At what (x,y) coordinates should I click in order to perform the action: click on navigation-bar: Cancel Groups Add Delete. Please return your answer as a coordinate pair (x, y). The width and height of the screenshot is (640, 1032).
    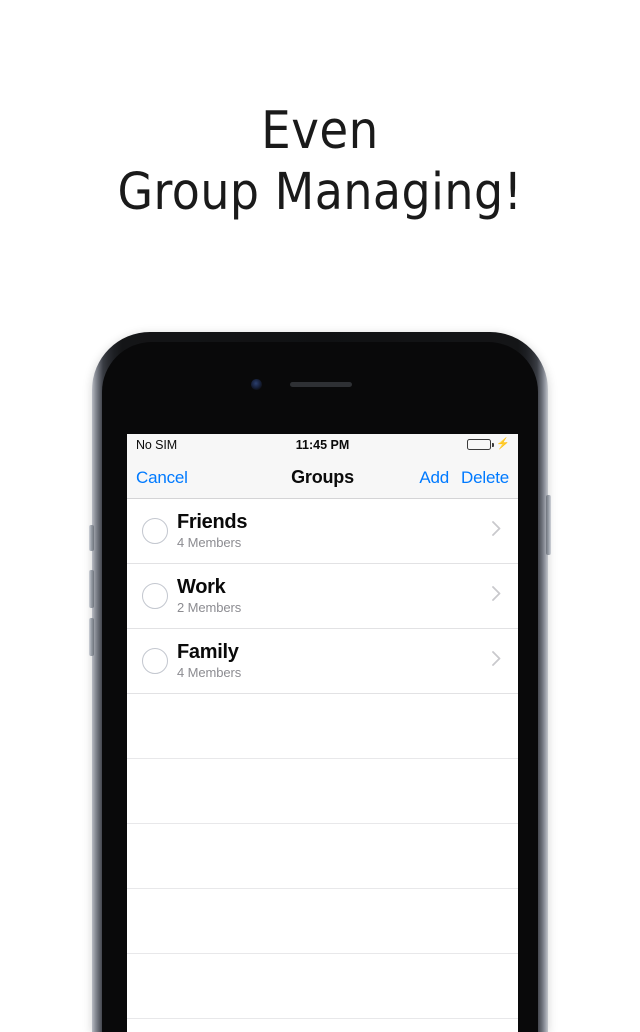
    Looking at the image, I should click on (322, 477).